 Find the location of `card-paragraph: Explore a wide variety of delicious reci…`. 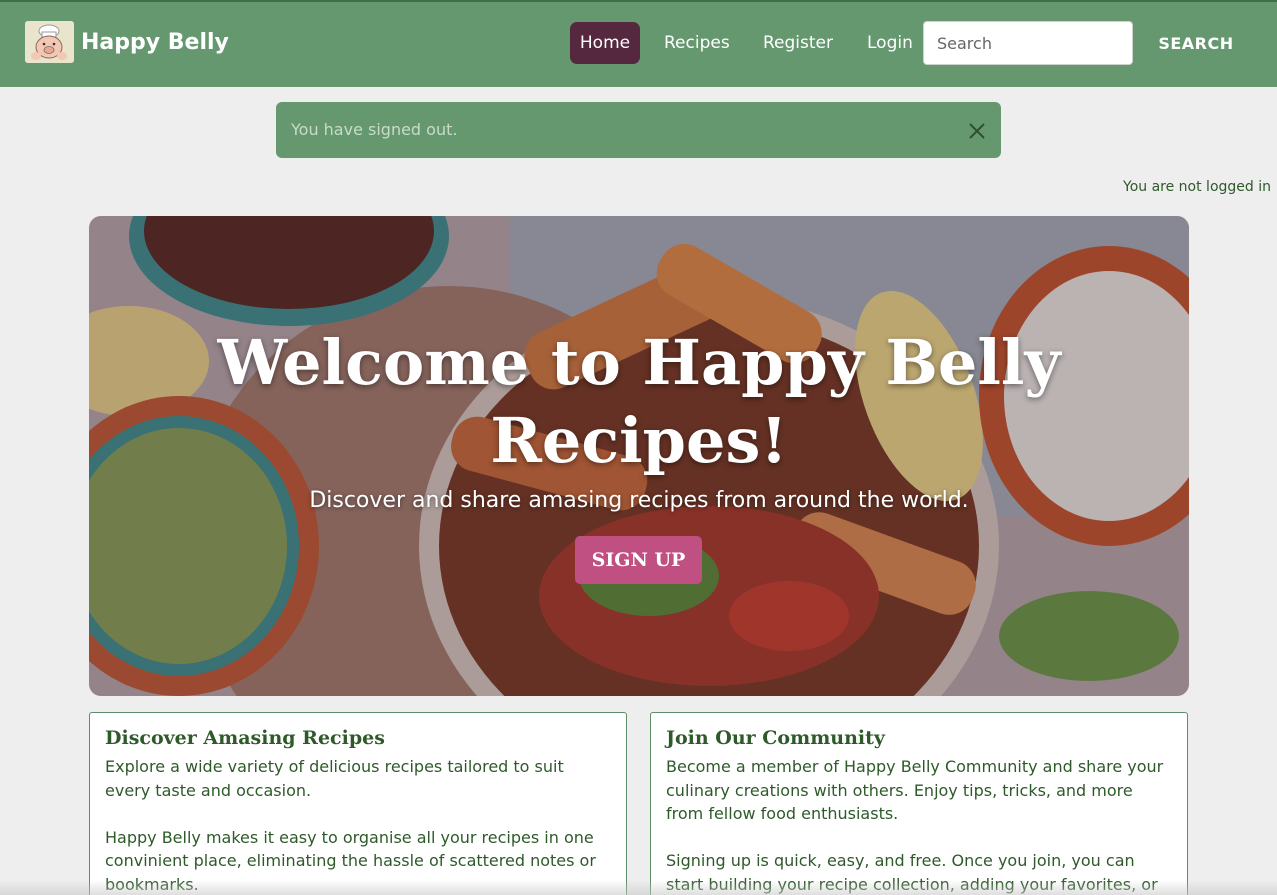

card-paragraph: Explore a wide variety of delicious reci… is located at coordinates (334, 778).